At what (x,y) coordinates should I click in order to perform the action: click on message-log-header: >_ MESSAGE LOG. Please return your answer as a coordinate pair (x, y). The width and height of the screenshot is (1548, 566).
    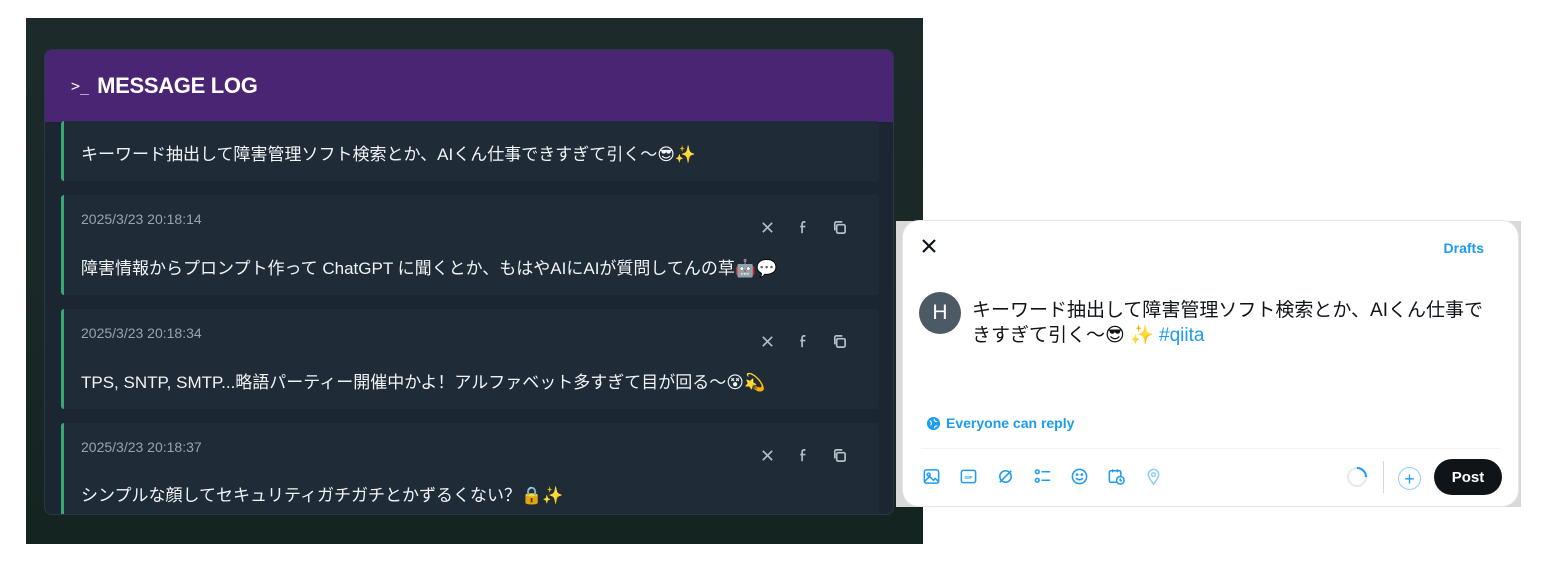
    Looking at the image, I should click on (469, 86).